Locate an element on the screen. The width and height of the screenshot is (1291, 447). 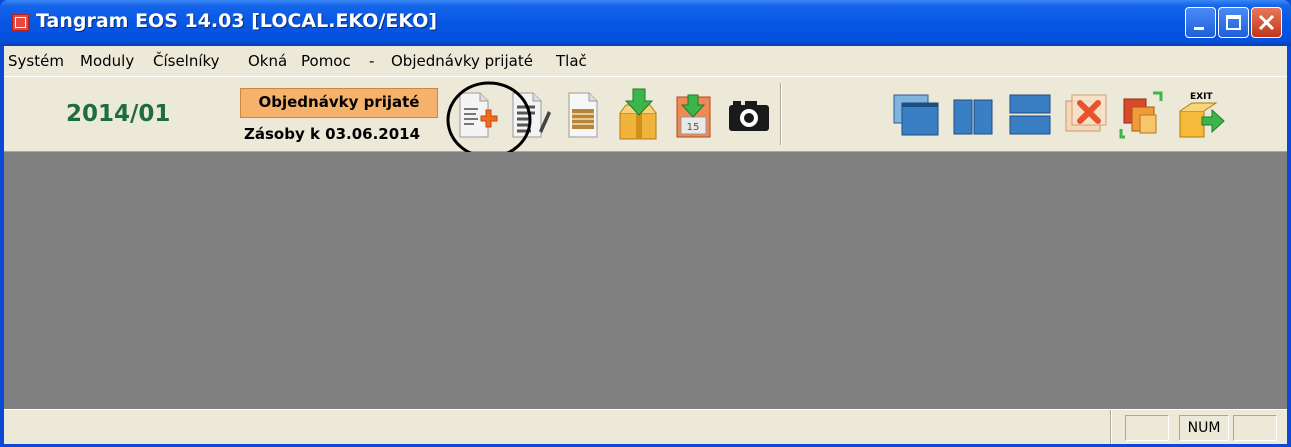
cascade-windows-button is located at coordinates (915, 114).